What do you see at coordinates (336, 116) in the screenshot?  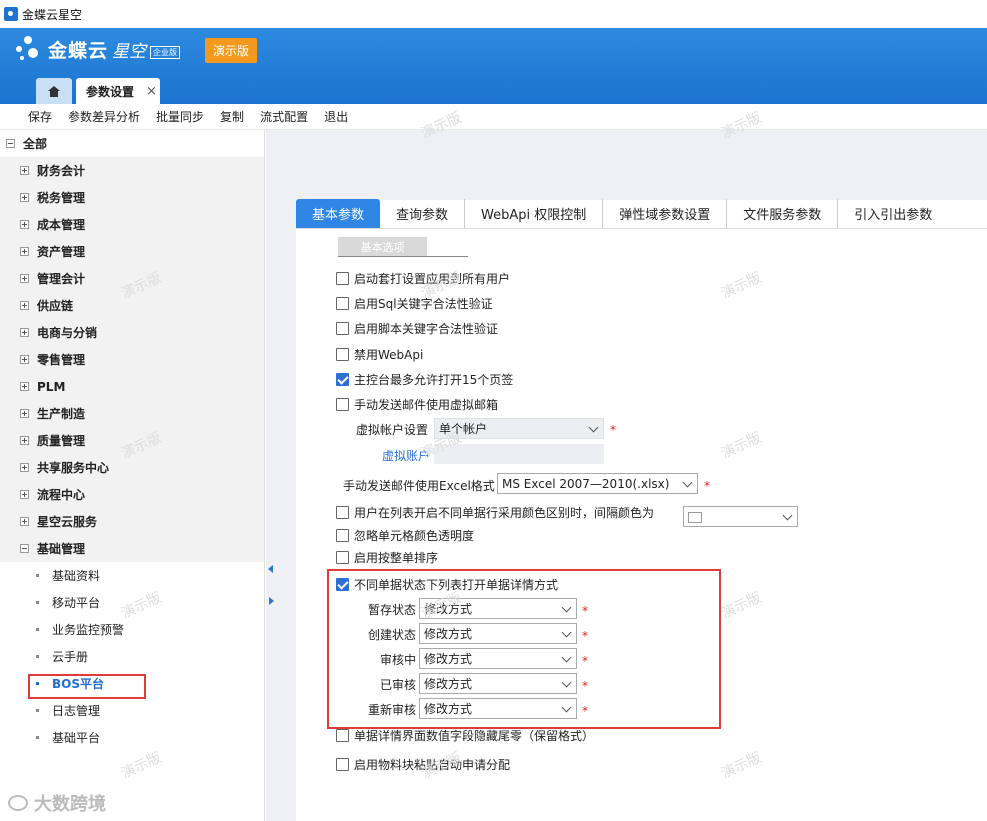 I see `exit-button: 退出` at bounding box center [336, 116].